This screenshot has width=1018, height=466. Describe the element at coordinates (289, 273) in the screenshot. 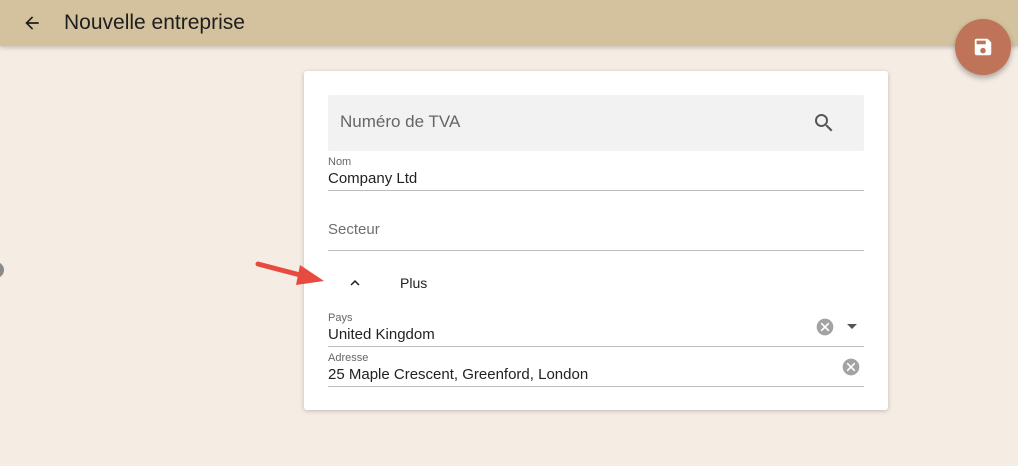

I see `red-arrow-annotation` at that location.